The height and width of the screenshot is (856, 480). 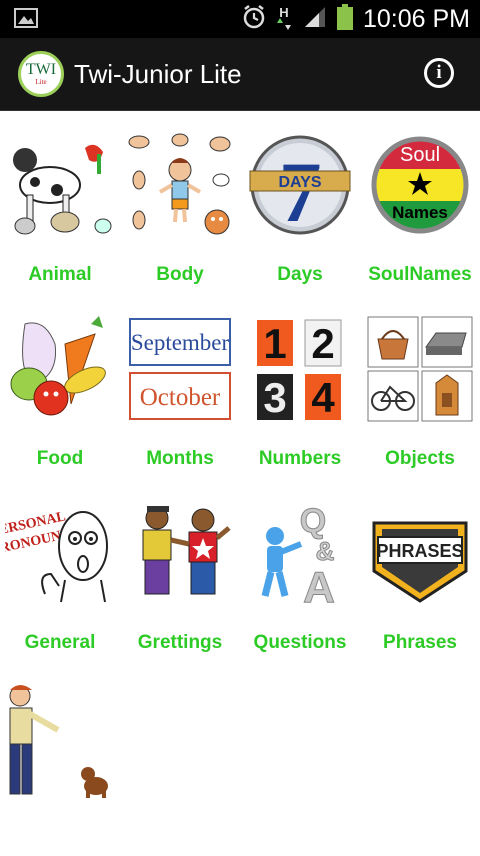 What do you see at coordinates (420, 458) in the screenshot?
I see `category-label: Objects` at bounding box center [420, 458].